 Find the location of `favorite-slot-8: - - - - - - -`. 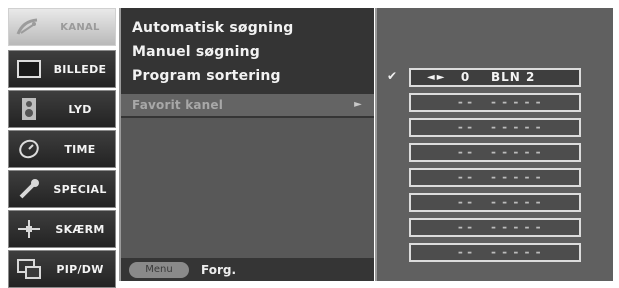

favorite-slot-8: - - - - - - - is located at coordinates (495, 252).